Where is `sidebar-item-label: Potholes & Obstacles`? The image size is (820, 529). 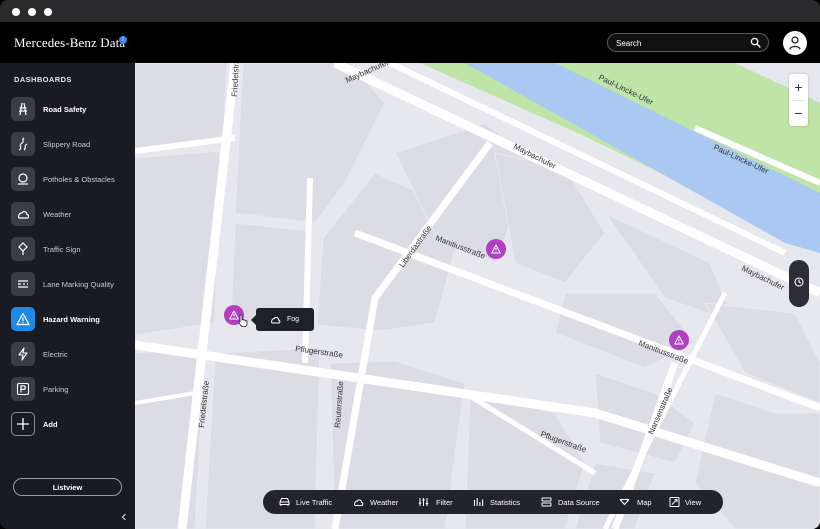 sidebar-item-label: Potholes & Obstacles is located at coordinates (79, 179).